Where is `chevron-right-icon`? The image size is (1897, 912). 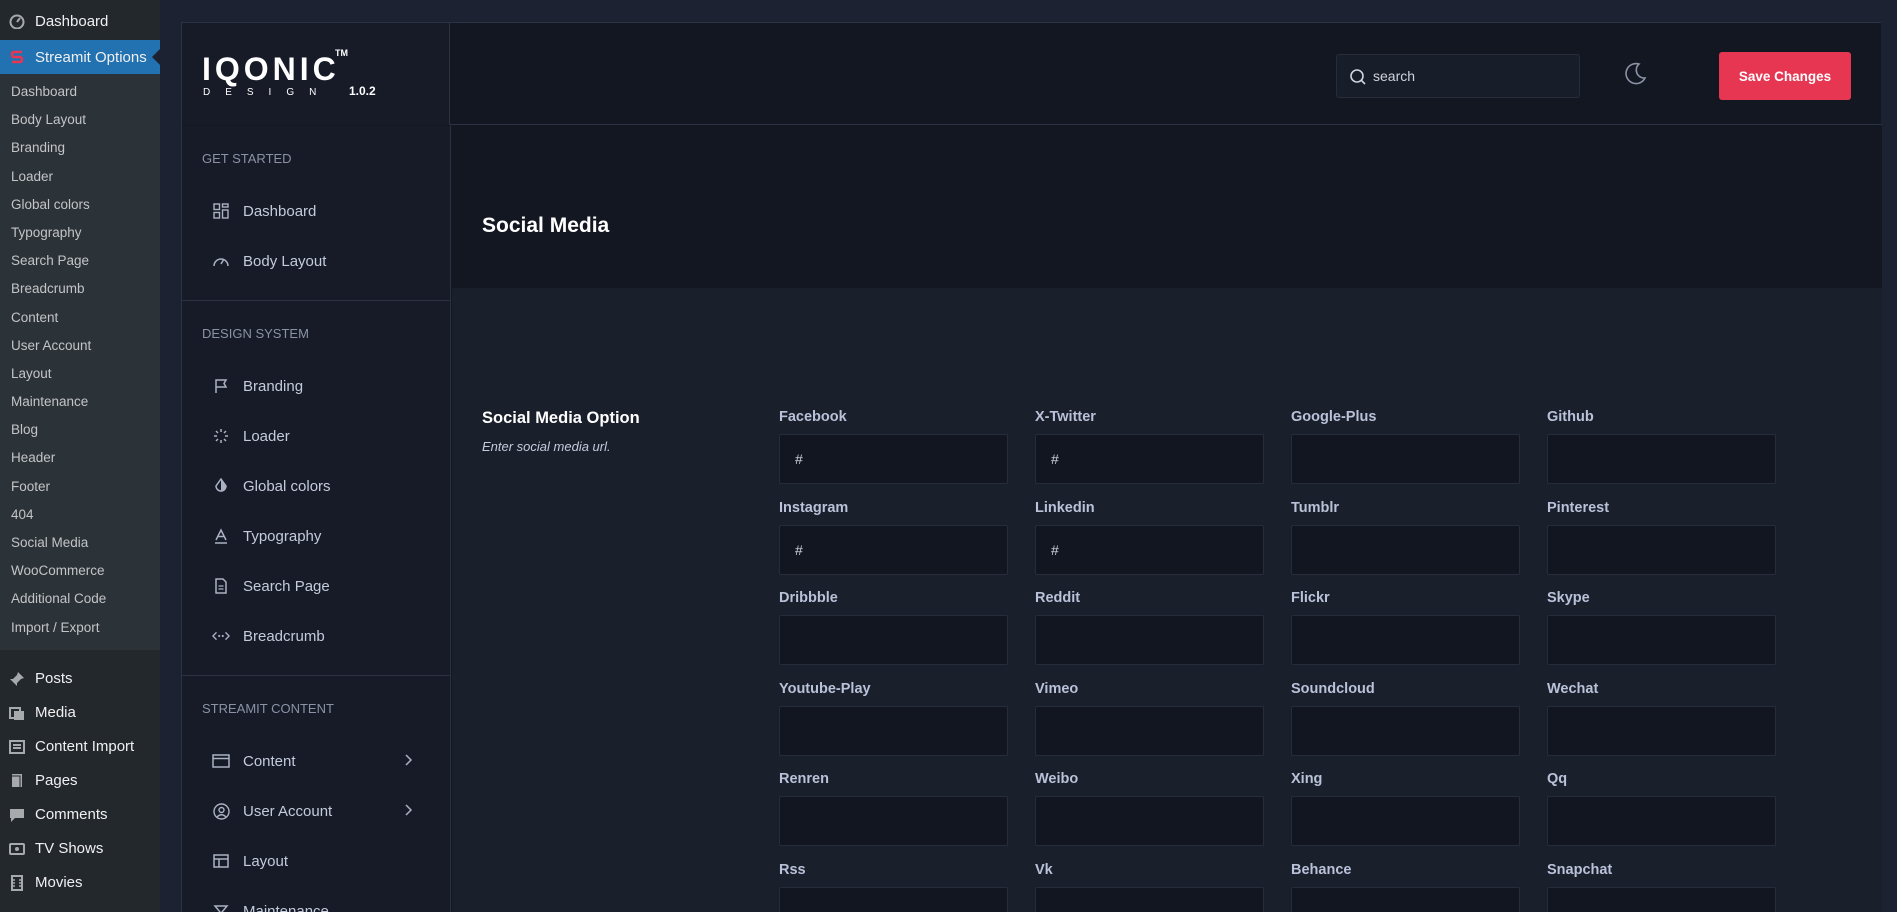
chevron-right-icon is located at coordinates (409, 762).